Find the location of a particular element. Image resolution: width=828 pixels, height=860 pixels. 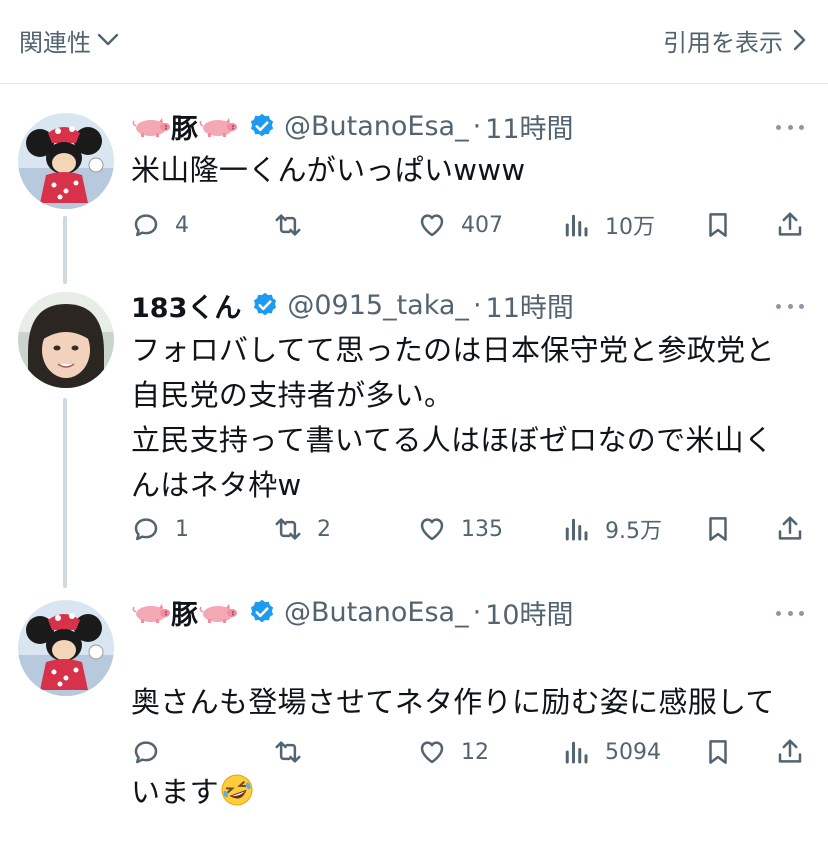

post-text-line: います is located at coordinates (466, 792).